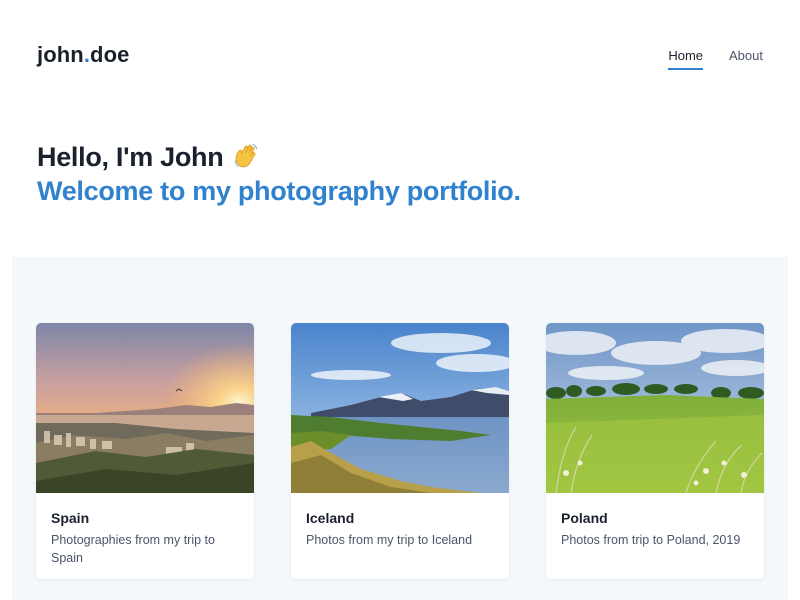 The height and width of the screenshot is (600, 800). Describe the element at coordinates (389, 540) in the screenshot. I see `card-description: Photos from my trip to Iceland` at that location.